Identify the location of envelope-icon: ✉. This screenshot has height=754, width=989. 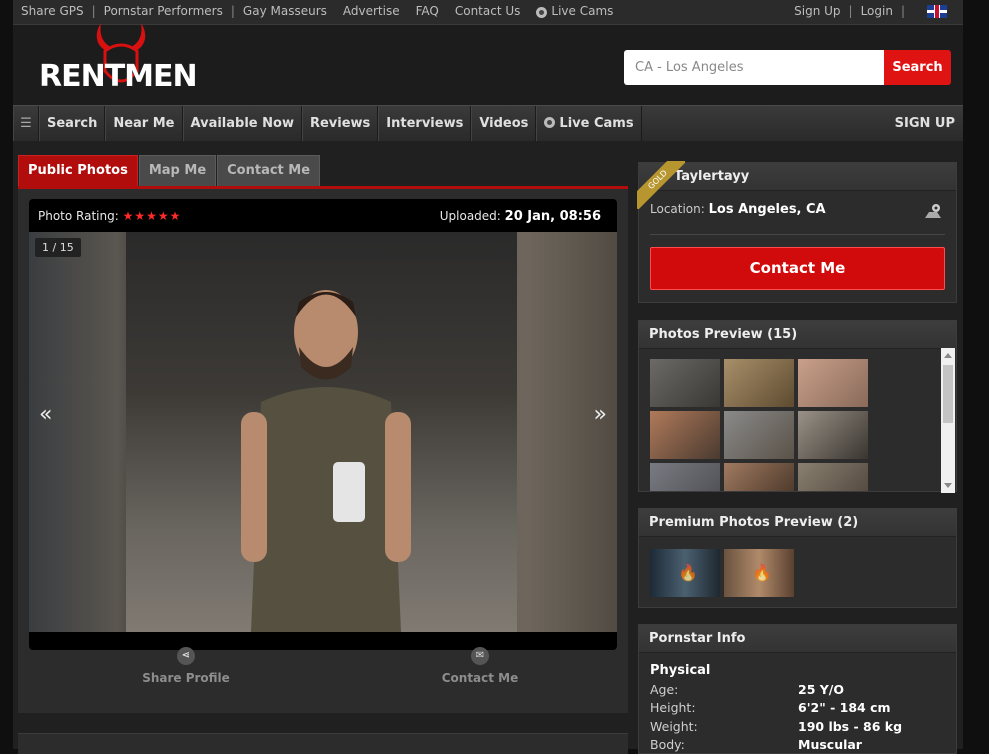
(480, 656).